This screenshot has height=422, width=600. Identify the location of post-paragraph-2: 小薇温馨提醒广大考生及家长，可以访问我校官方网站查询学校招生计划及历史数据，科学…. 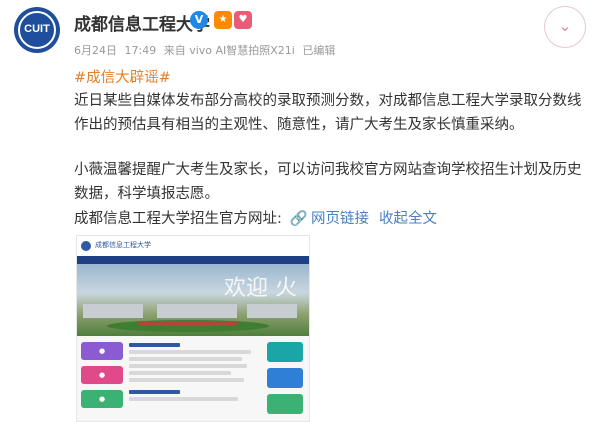
(328, 182).